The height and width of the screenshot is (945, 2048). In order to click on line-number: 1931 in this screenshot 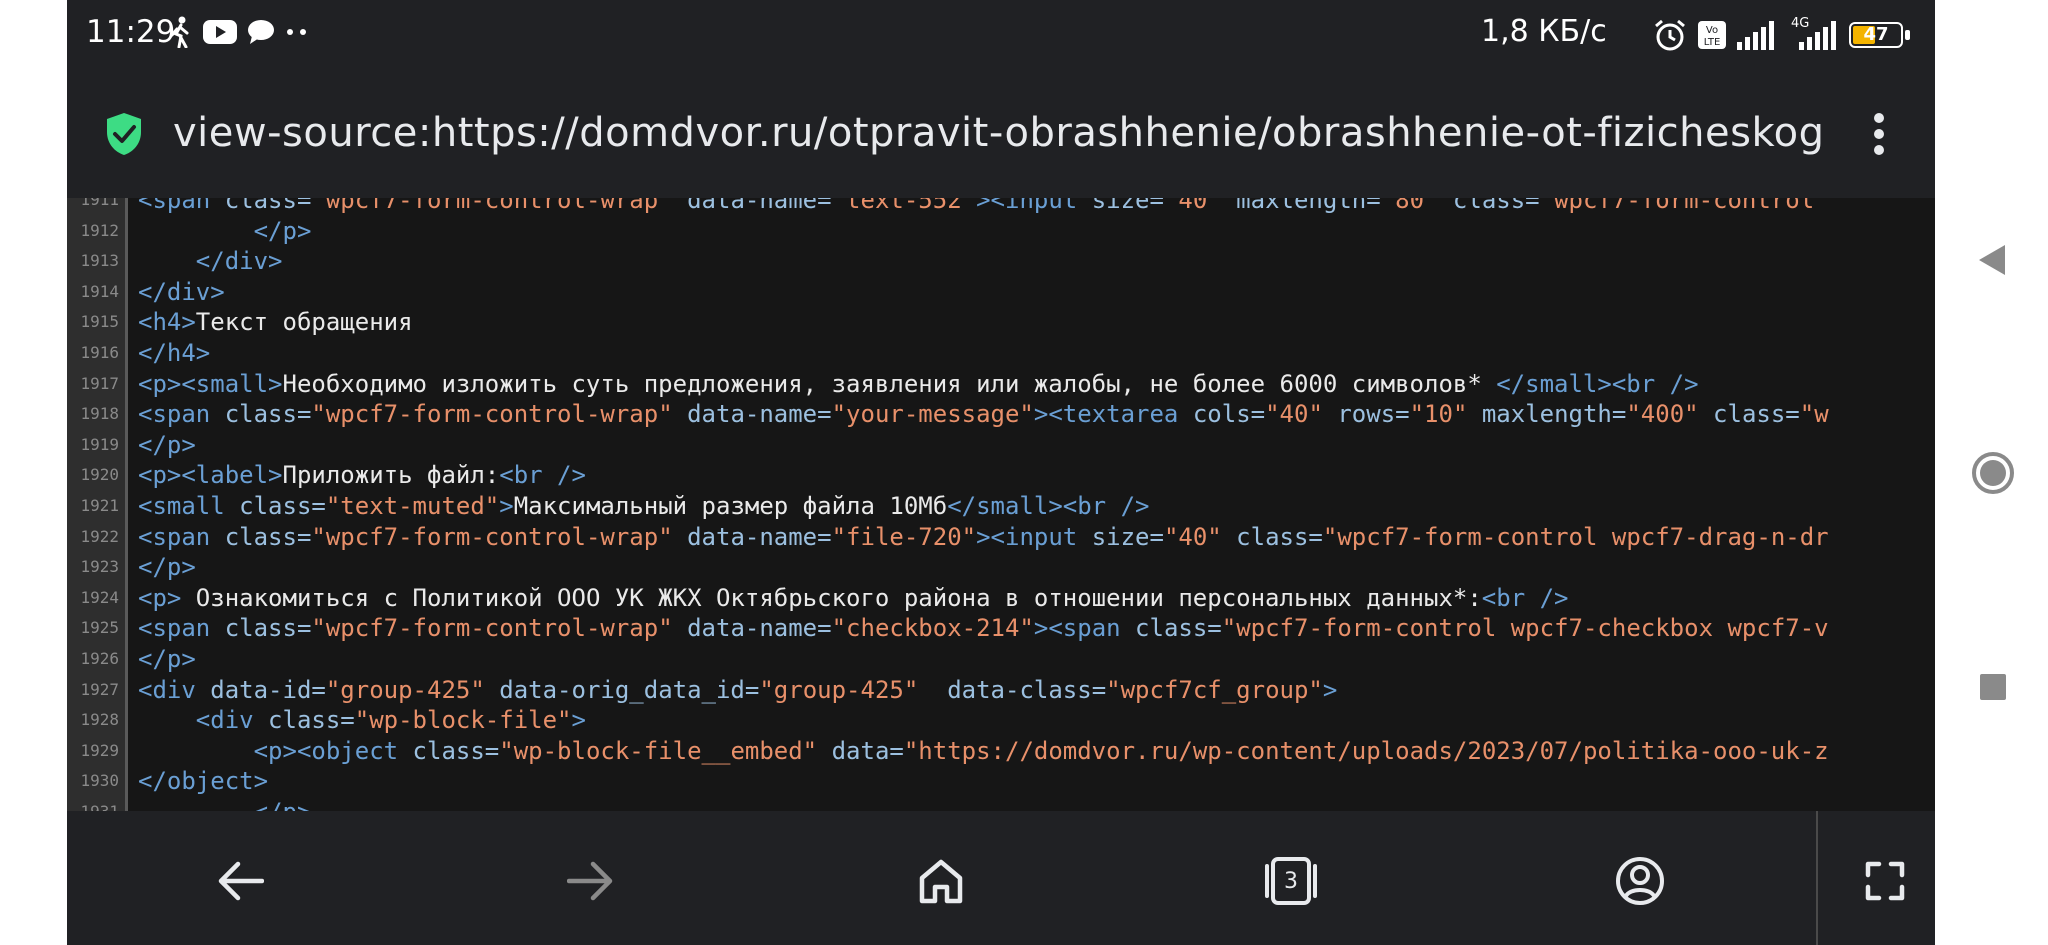, I will do `click(93, 804)`.